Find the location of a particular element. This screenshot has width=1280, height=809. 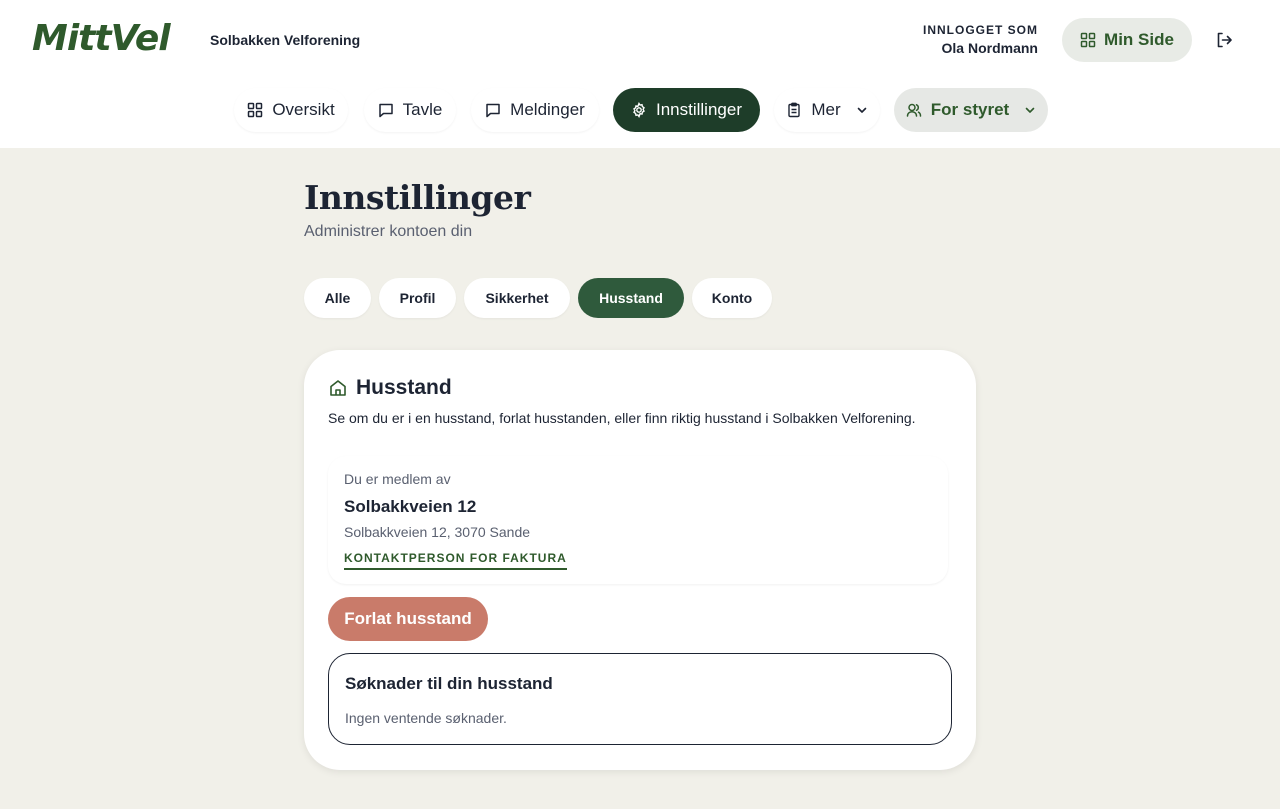

household-full-address: Solbakkveien 12, 3070 Sande is located at coordinates (437, 532).